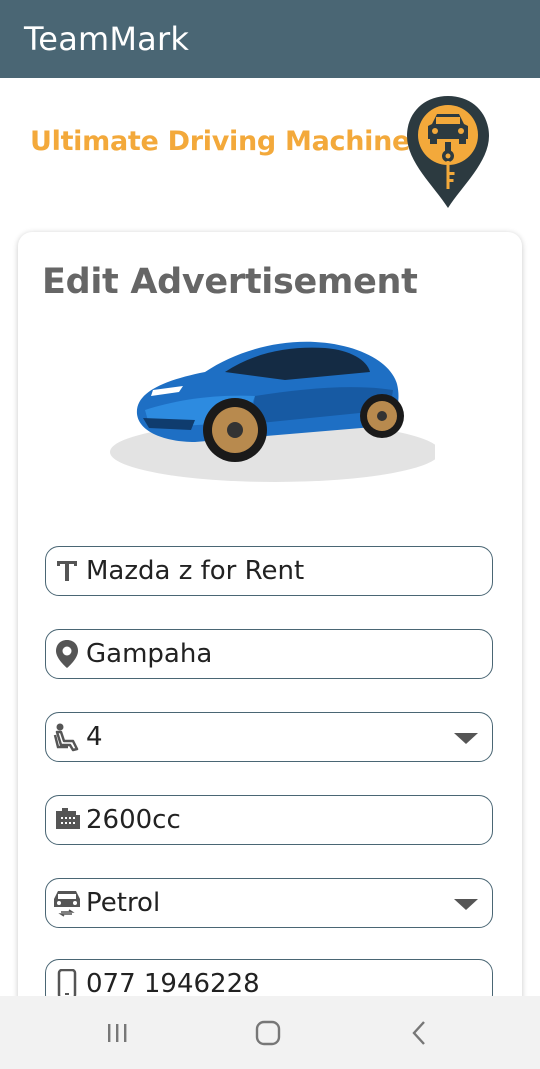 Image resolution: width=540 pixels, height=1069 pixels. What do you see at coordinates (289, 984) in the screenshot?
I see `phone-value: 077 1946228` at bounding box center [289, 984].